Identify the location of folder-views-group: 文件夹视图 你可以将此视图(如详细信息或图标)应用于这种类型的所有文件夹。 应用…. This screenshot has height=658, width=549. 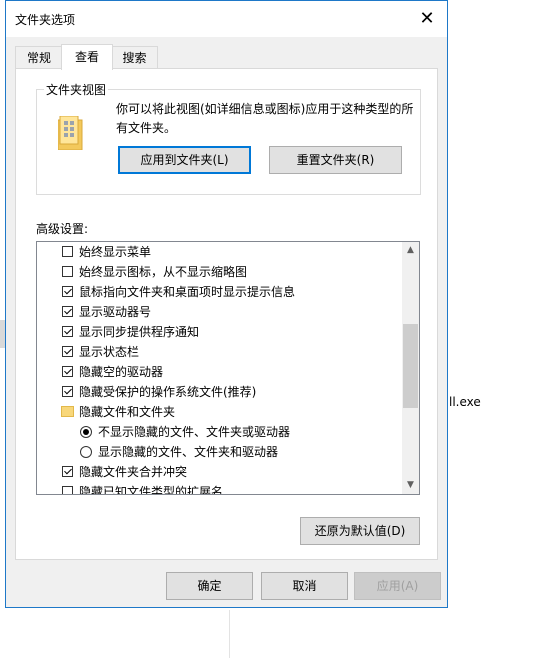
(228, 138).